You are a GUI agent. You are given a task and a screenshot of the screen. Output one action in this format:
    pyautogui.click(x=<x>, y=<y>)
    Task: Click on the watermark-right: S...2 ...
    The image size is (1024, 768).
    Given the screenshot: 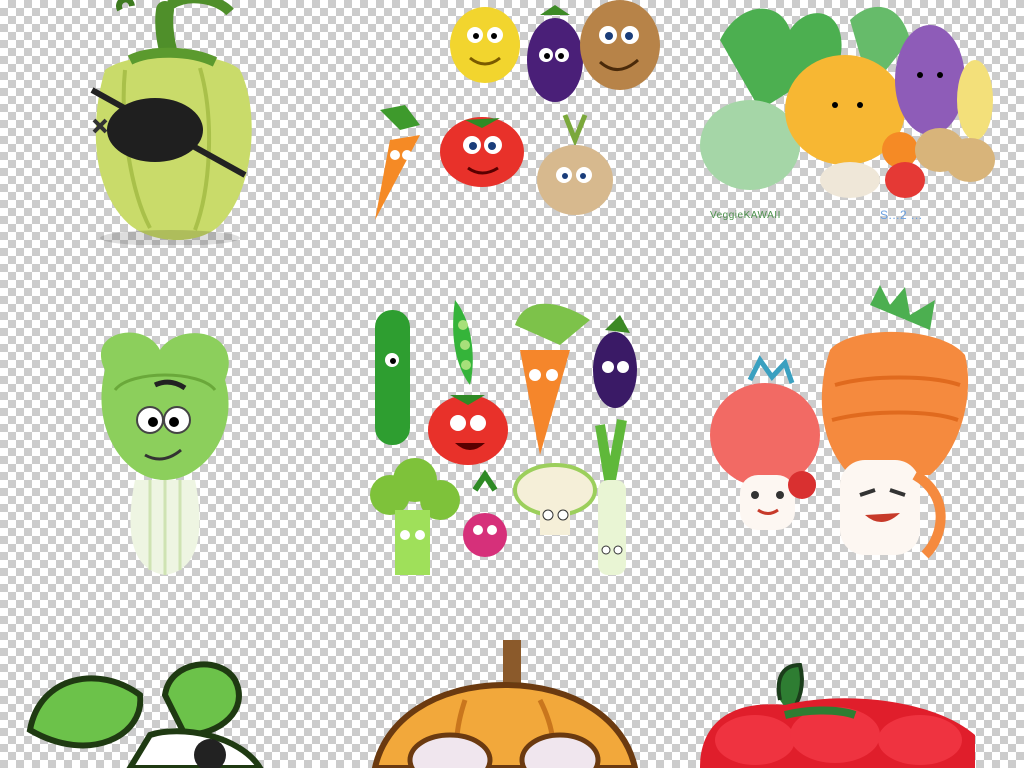 What is the action you would take?
    pyautogui.click(x=901, y=215)
    